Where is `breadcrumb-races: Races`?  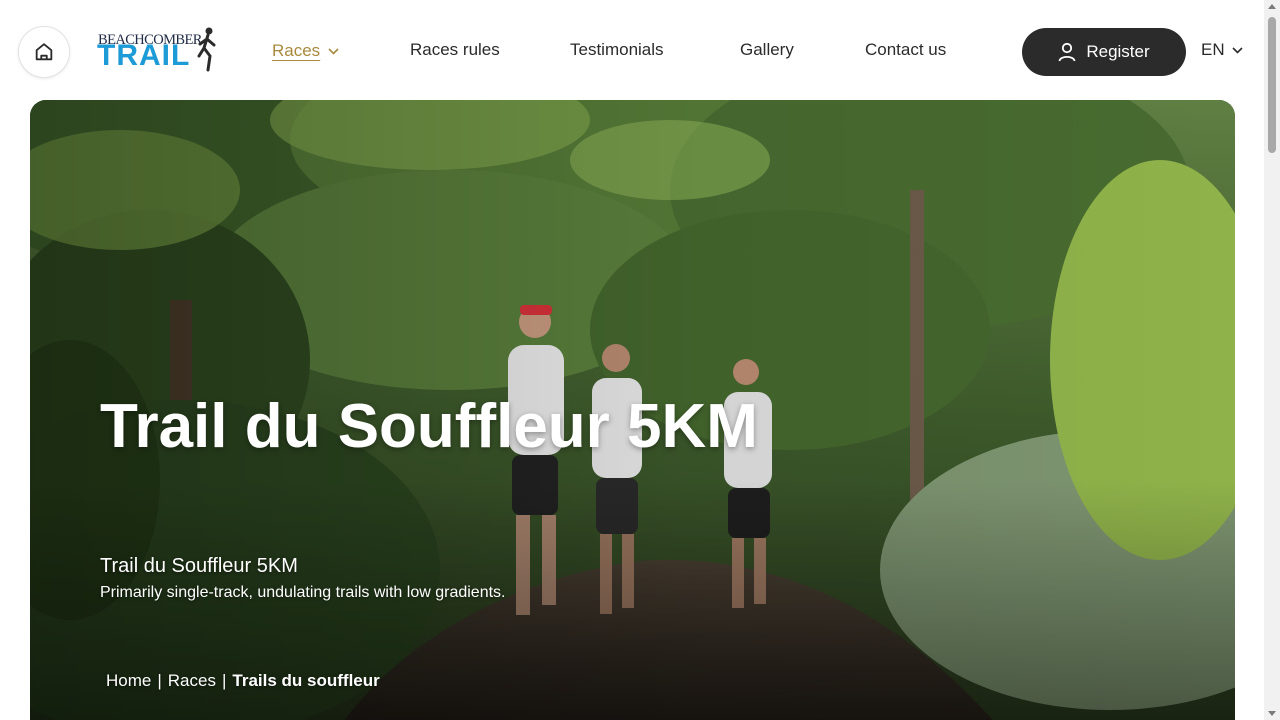
breadcrumb-races: Races is located at coordinates (192, 681).